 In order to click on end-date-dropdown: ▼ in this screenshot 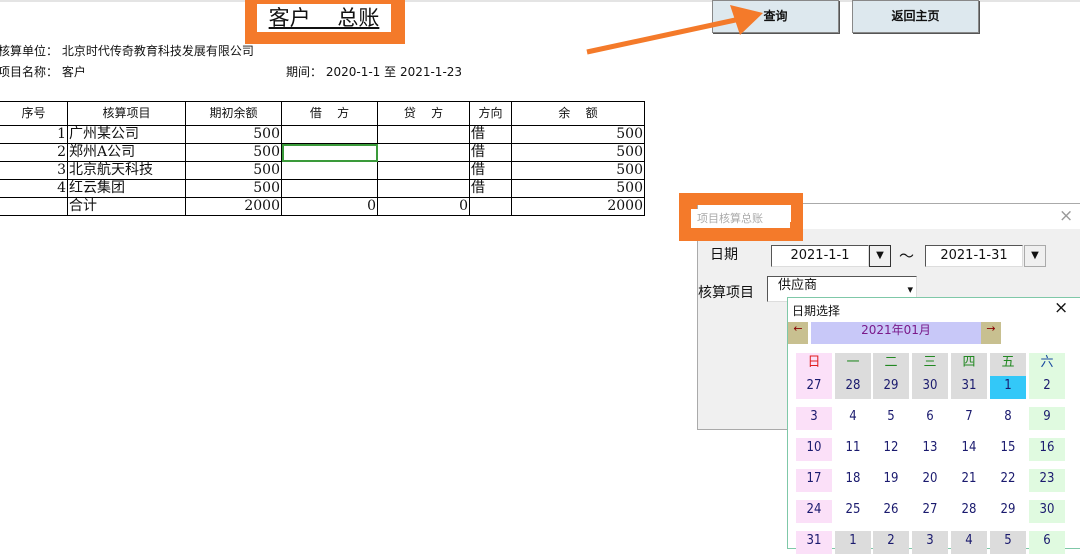, I will do `click(1035, 256)`.